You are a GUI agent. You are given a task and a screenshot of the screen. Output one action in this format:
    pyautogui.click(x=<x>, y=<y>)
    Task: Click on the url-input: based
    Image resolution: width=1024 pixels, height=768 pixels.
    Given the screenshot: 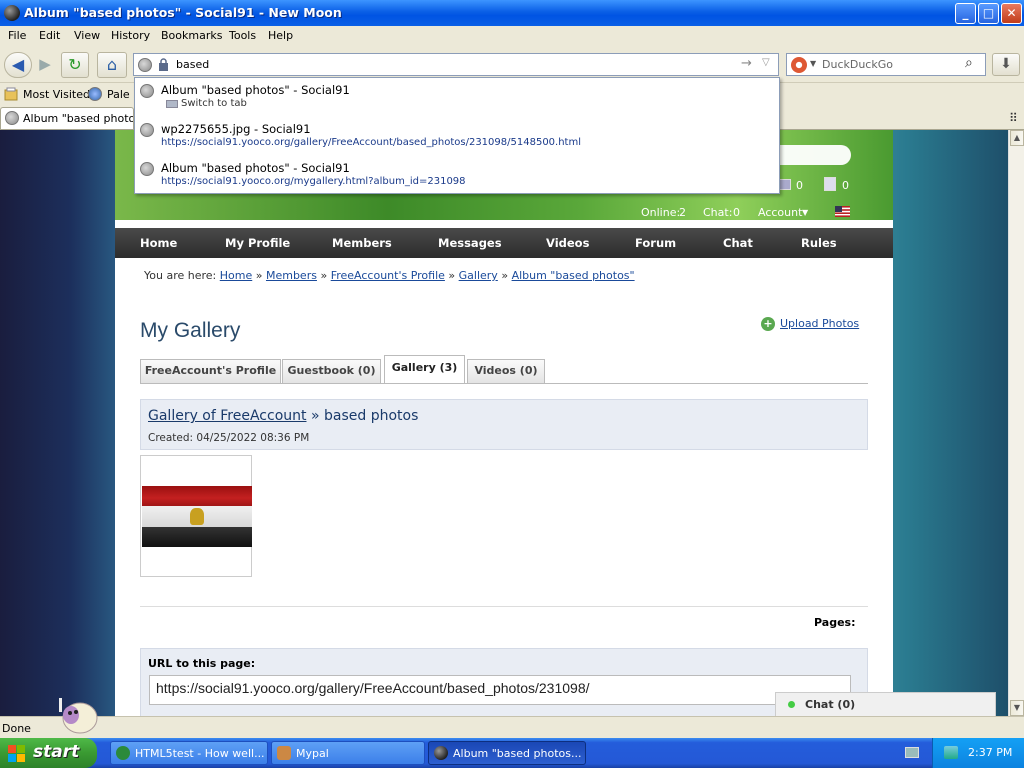 What is the action you would take?
    pyautogui.click(x=192, y=64)
    